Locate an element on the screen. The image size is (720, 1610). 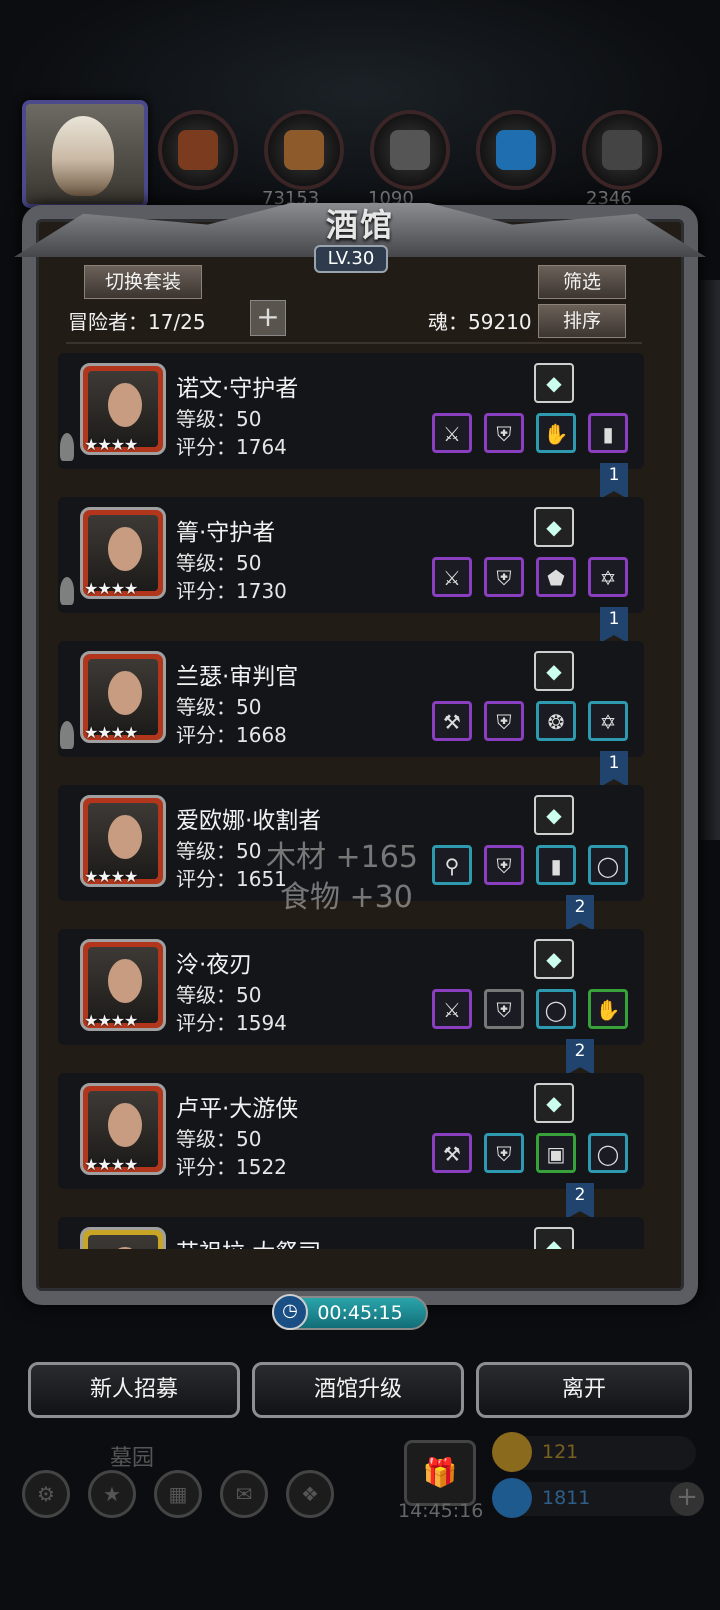
hero-row: ★★★★ 卢平·大游侠 等级：50 评分：1522 ◆ ⚒ ⛨ ▣ ◯ 2 is located at coordinates (351, 1146).